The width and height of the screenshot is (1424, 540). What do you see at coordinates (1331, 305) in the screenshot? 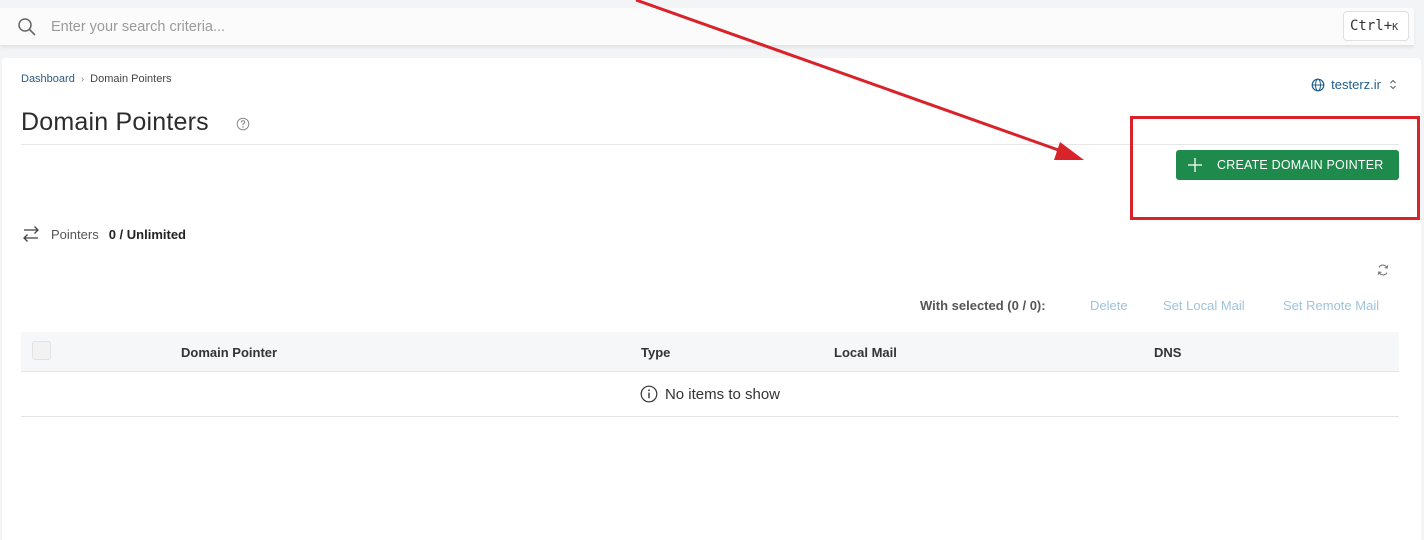
I see `bulk-set-remote-mail-button: Set Remote Mail` at bounding box center [1331, 305].